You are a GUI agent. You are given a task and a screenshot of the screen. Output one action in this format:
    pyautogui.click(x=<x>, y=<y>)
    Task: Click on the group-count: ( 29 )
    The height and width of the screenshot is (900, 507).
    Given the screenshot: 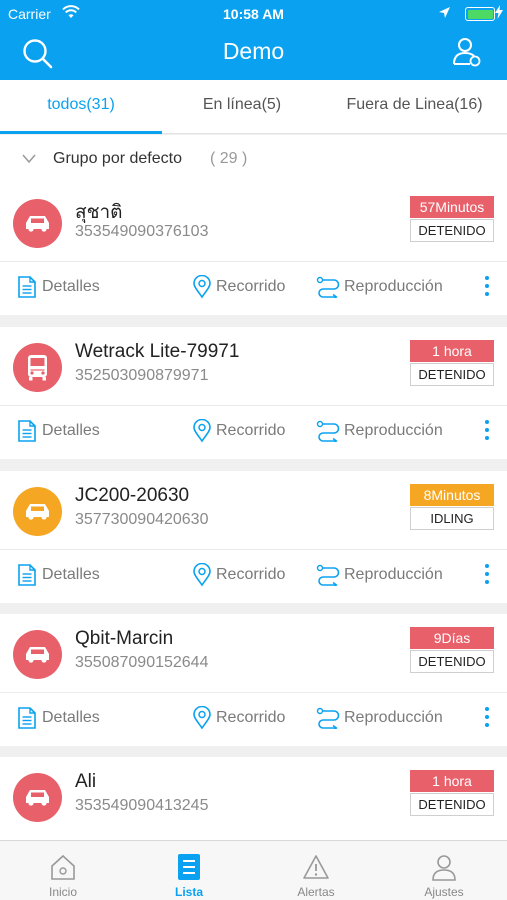 What is the action you would take?
    pyautogui.click(x=229, y=158)
    